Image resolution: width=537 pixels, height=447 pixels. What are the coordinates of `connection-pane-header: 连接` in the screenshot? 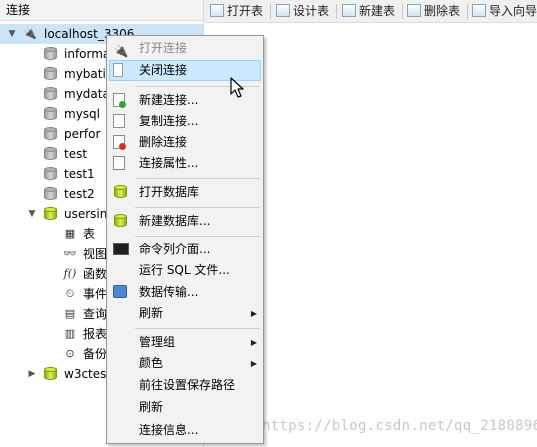 It's located at (101, 10).